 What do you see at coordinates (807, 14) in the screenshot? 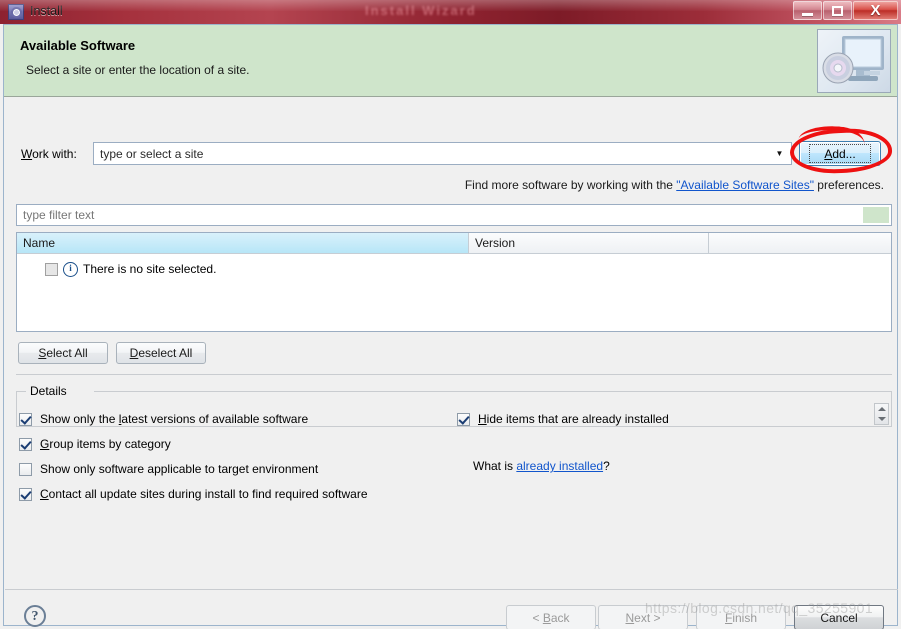
I see `minimize-icon` at bounding box center [807, 14].